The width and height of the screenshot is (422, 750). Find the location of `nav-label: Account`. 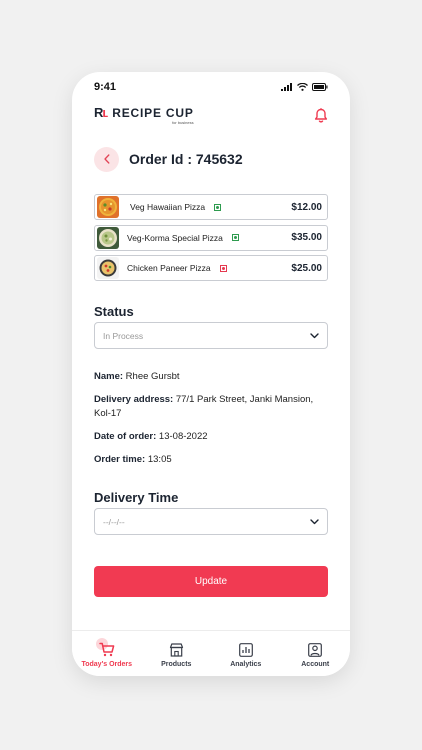

nav-label: Account is located at coordinates (315, 664).